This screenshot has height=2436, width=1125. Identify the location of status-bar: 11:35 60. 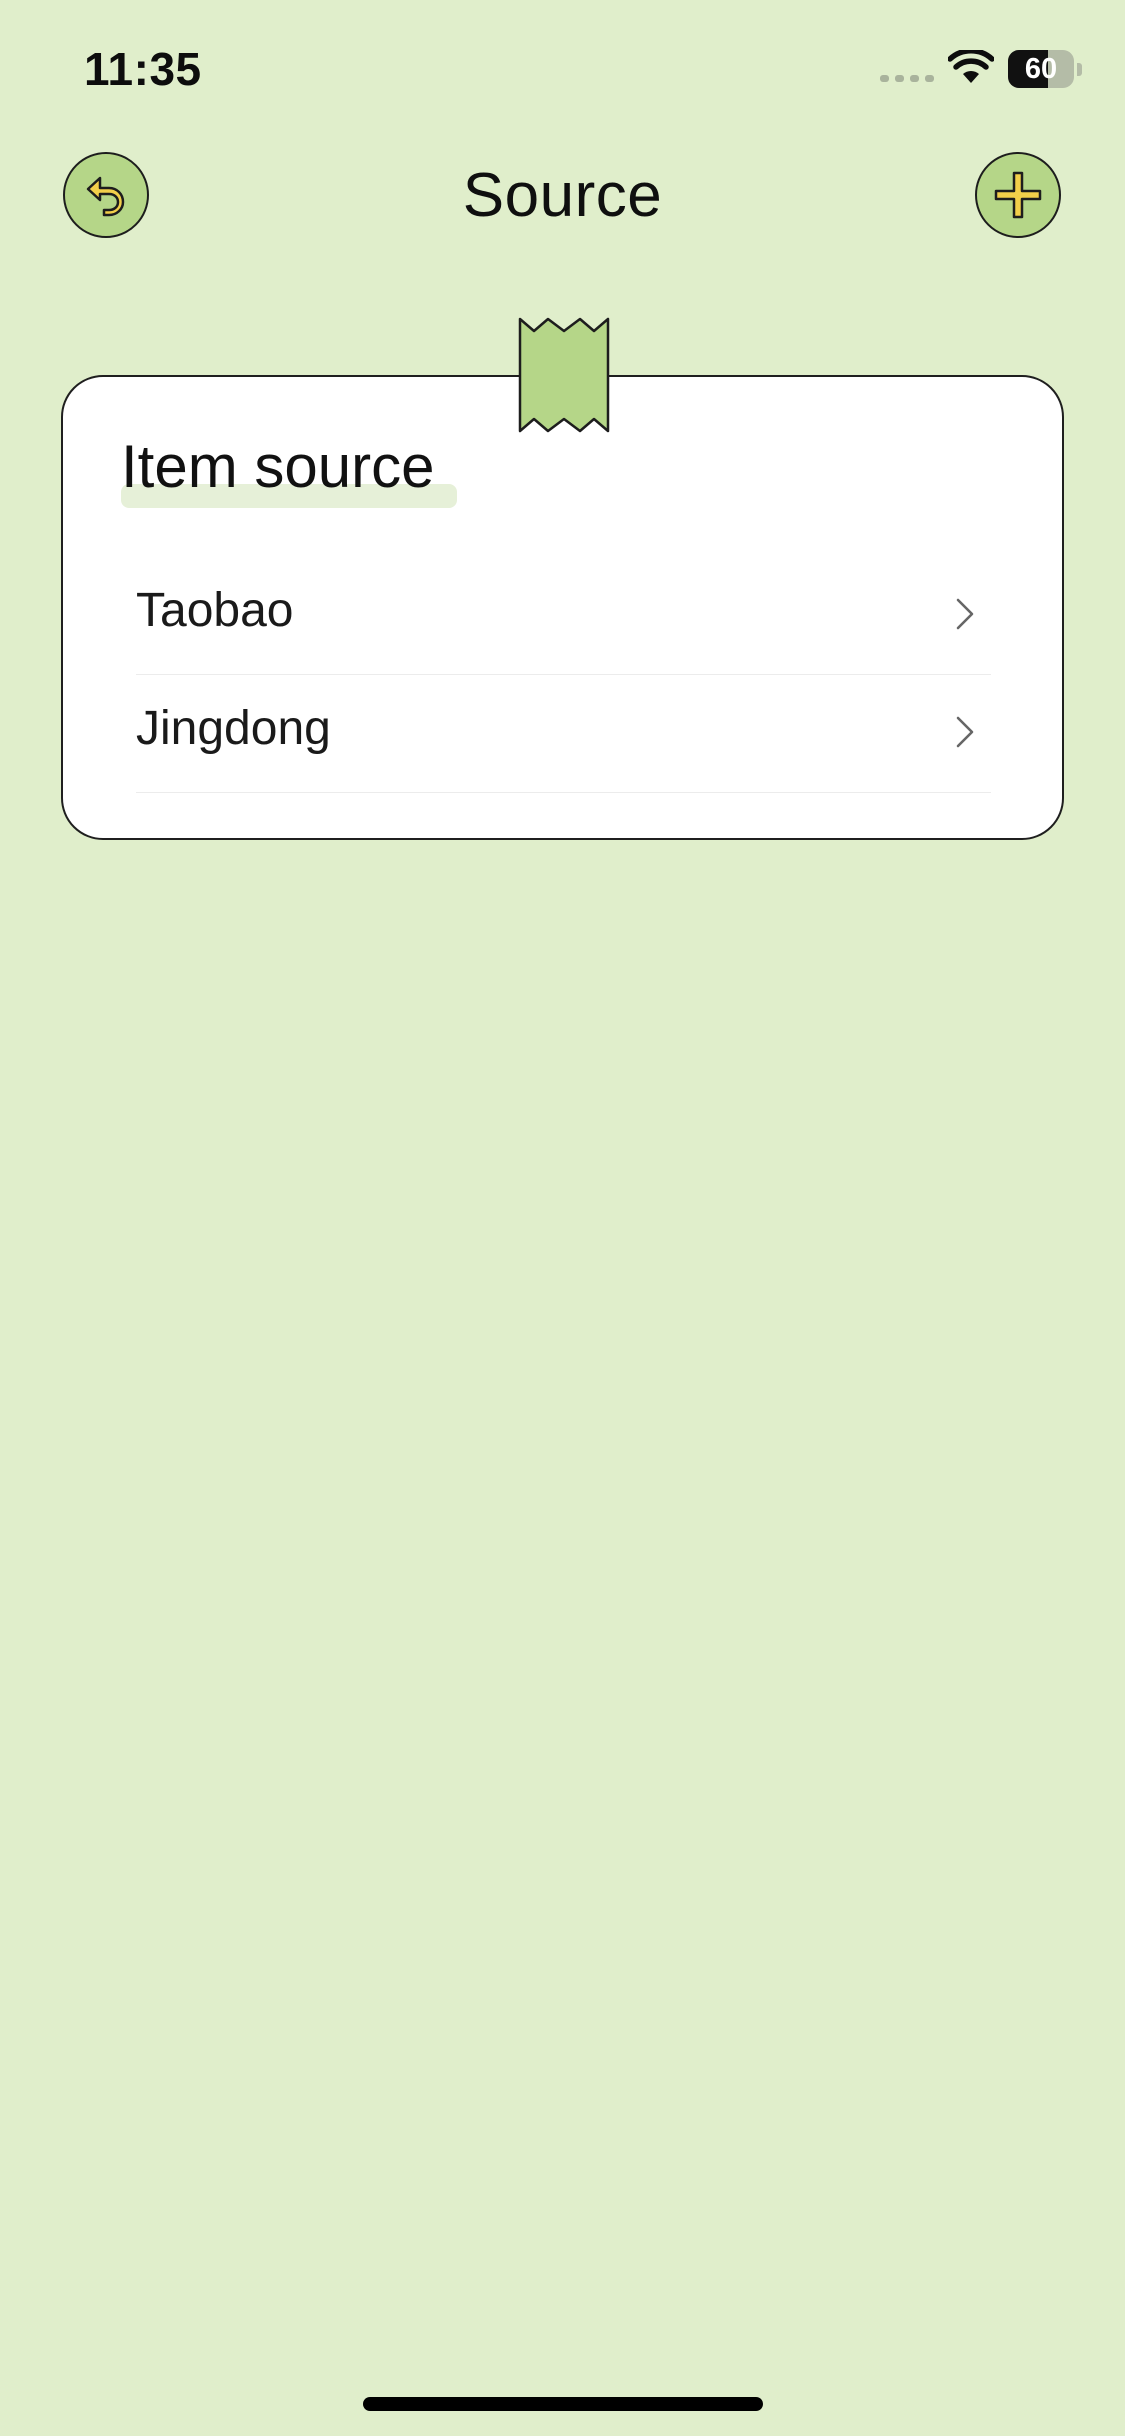
(562, 67).